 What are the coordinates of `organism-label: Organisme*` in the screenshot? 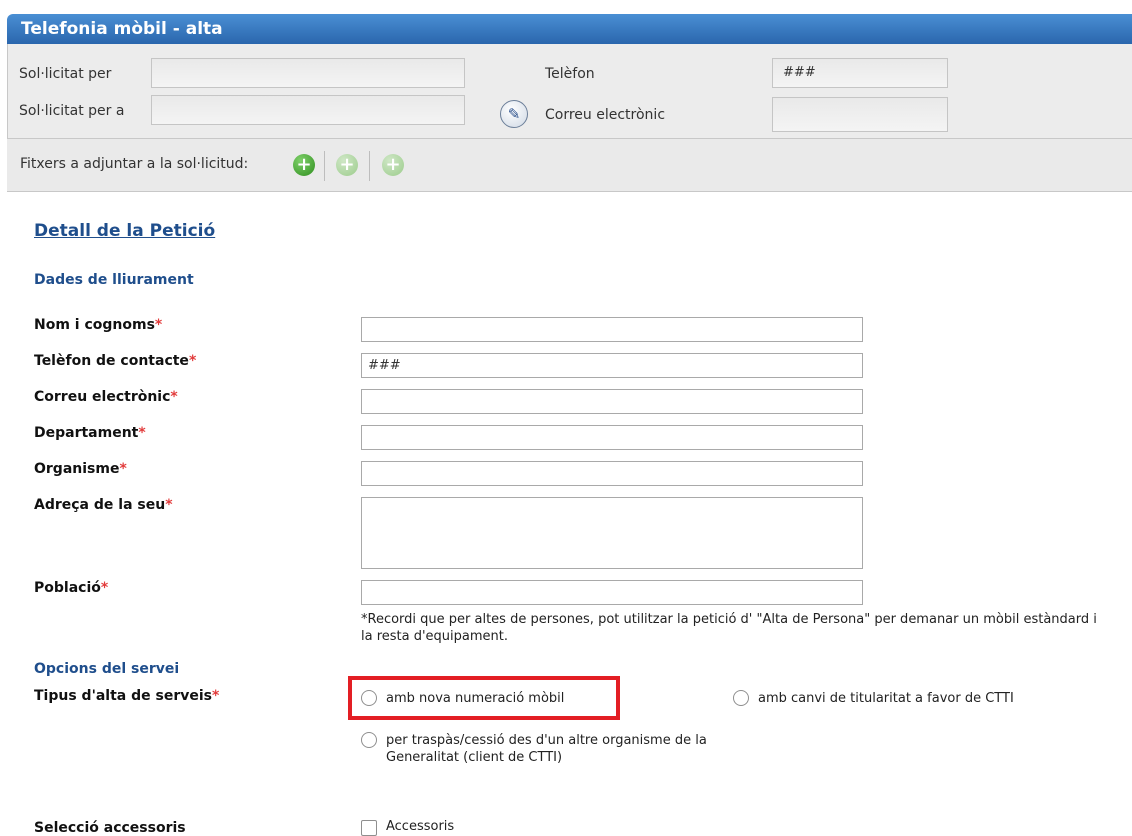 It's located at (80, 469).